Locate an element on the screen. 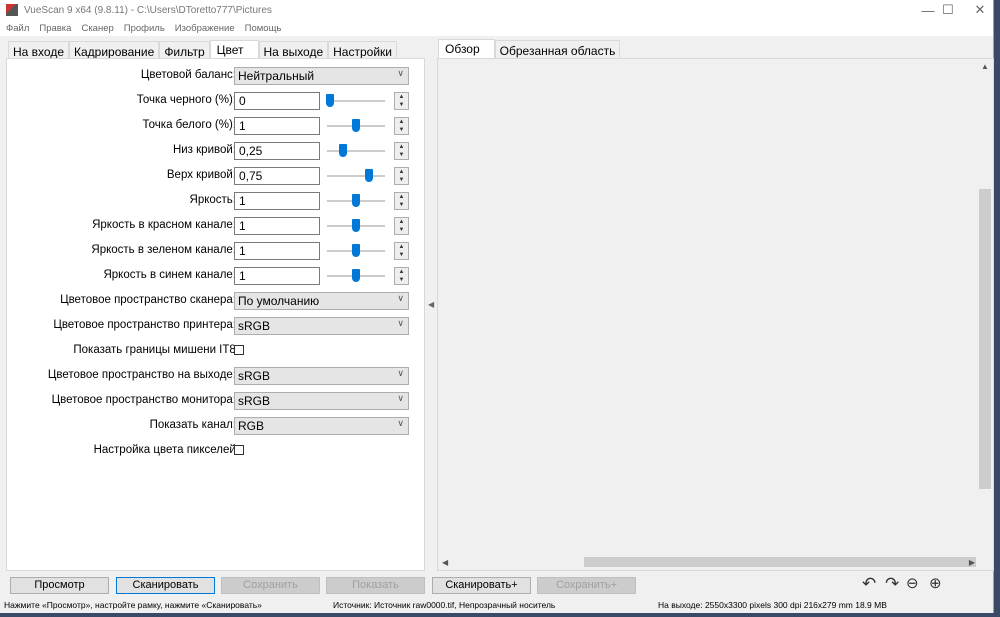 Image resolution: width=1000 pixels, height=617 pixels. tab-1: Кадрирование is located at coordinates (114, 50).